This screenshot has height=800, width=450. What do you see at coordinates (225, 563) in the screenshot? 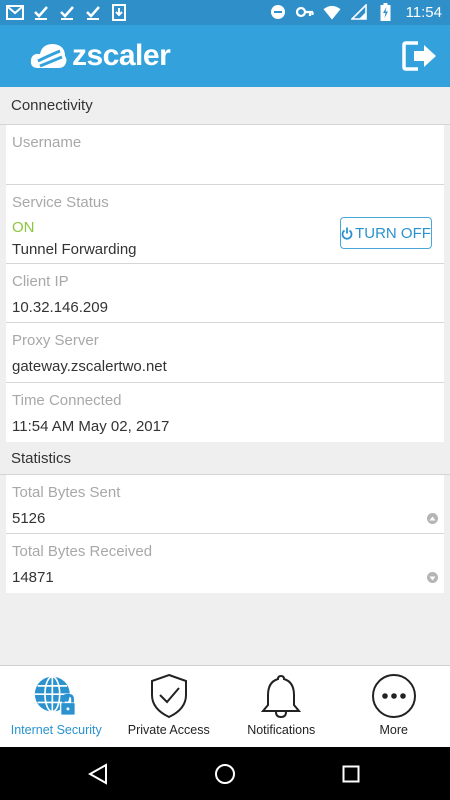
I see `bytes-received-card: Total Bytes Received 14871` at bounding box center [225, 563].